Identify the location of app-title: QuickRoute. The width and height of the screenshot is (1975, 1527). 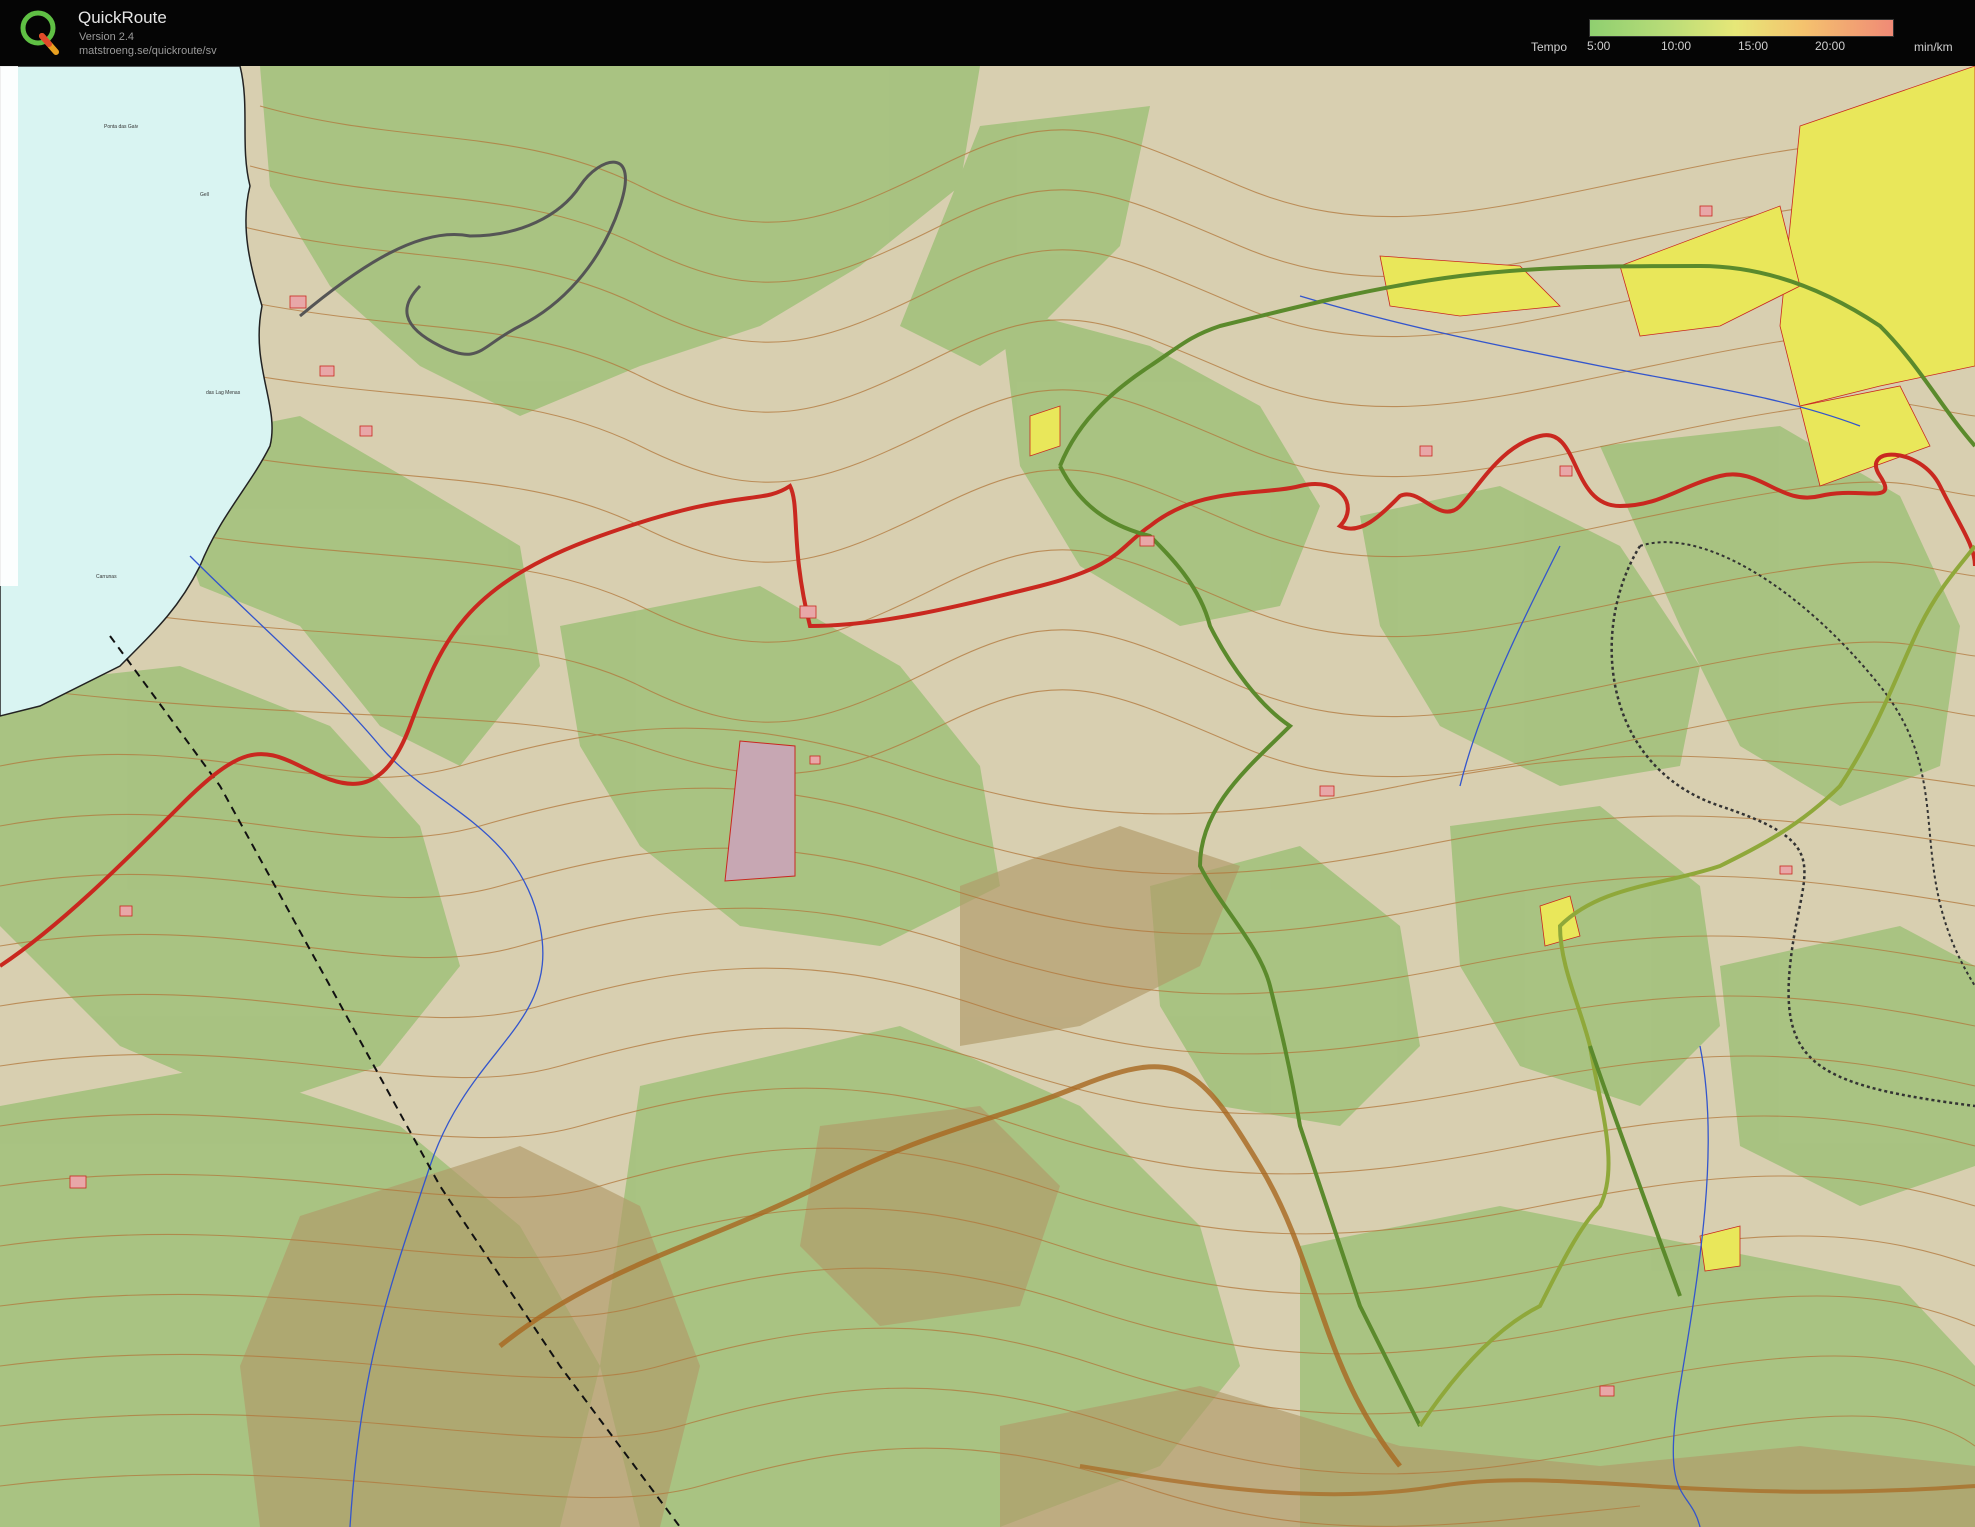
(122, 17).